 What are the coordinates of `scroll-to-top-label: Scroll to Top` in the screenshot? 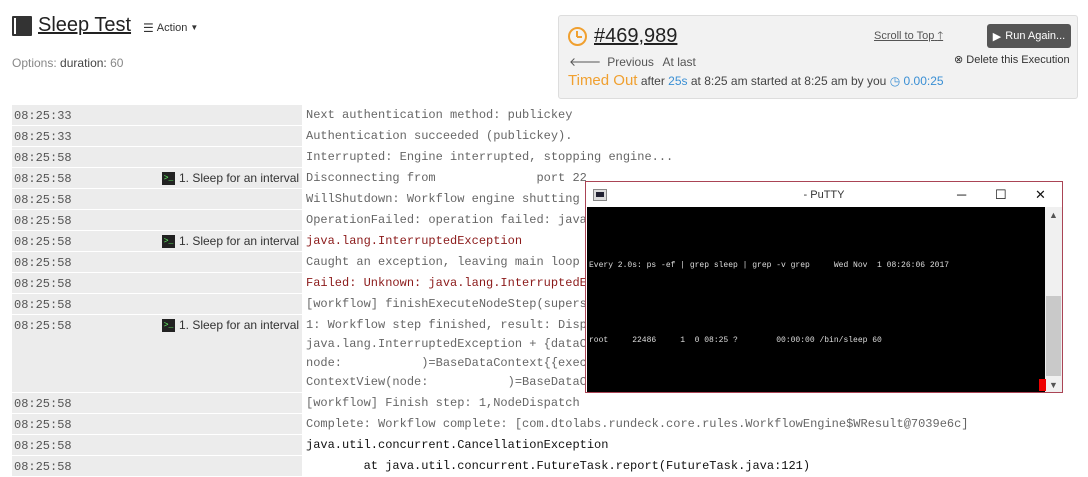 It's located at (904, 36).